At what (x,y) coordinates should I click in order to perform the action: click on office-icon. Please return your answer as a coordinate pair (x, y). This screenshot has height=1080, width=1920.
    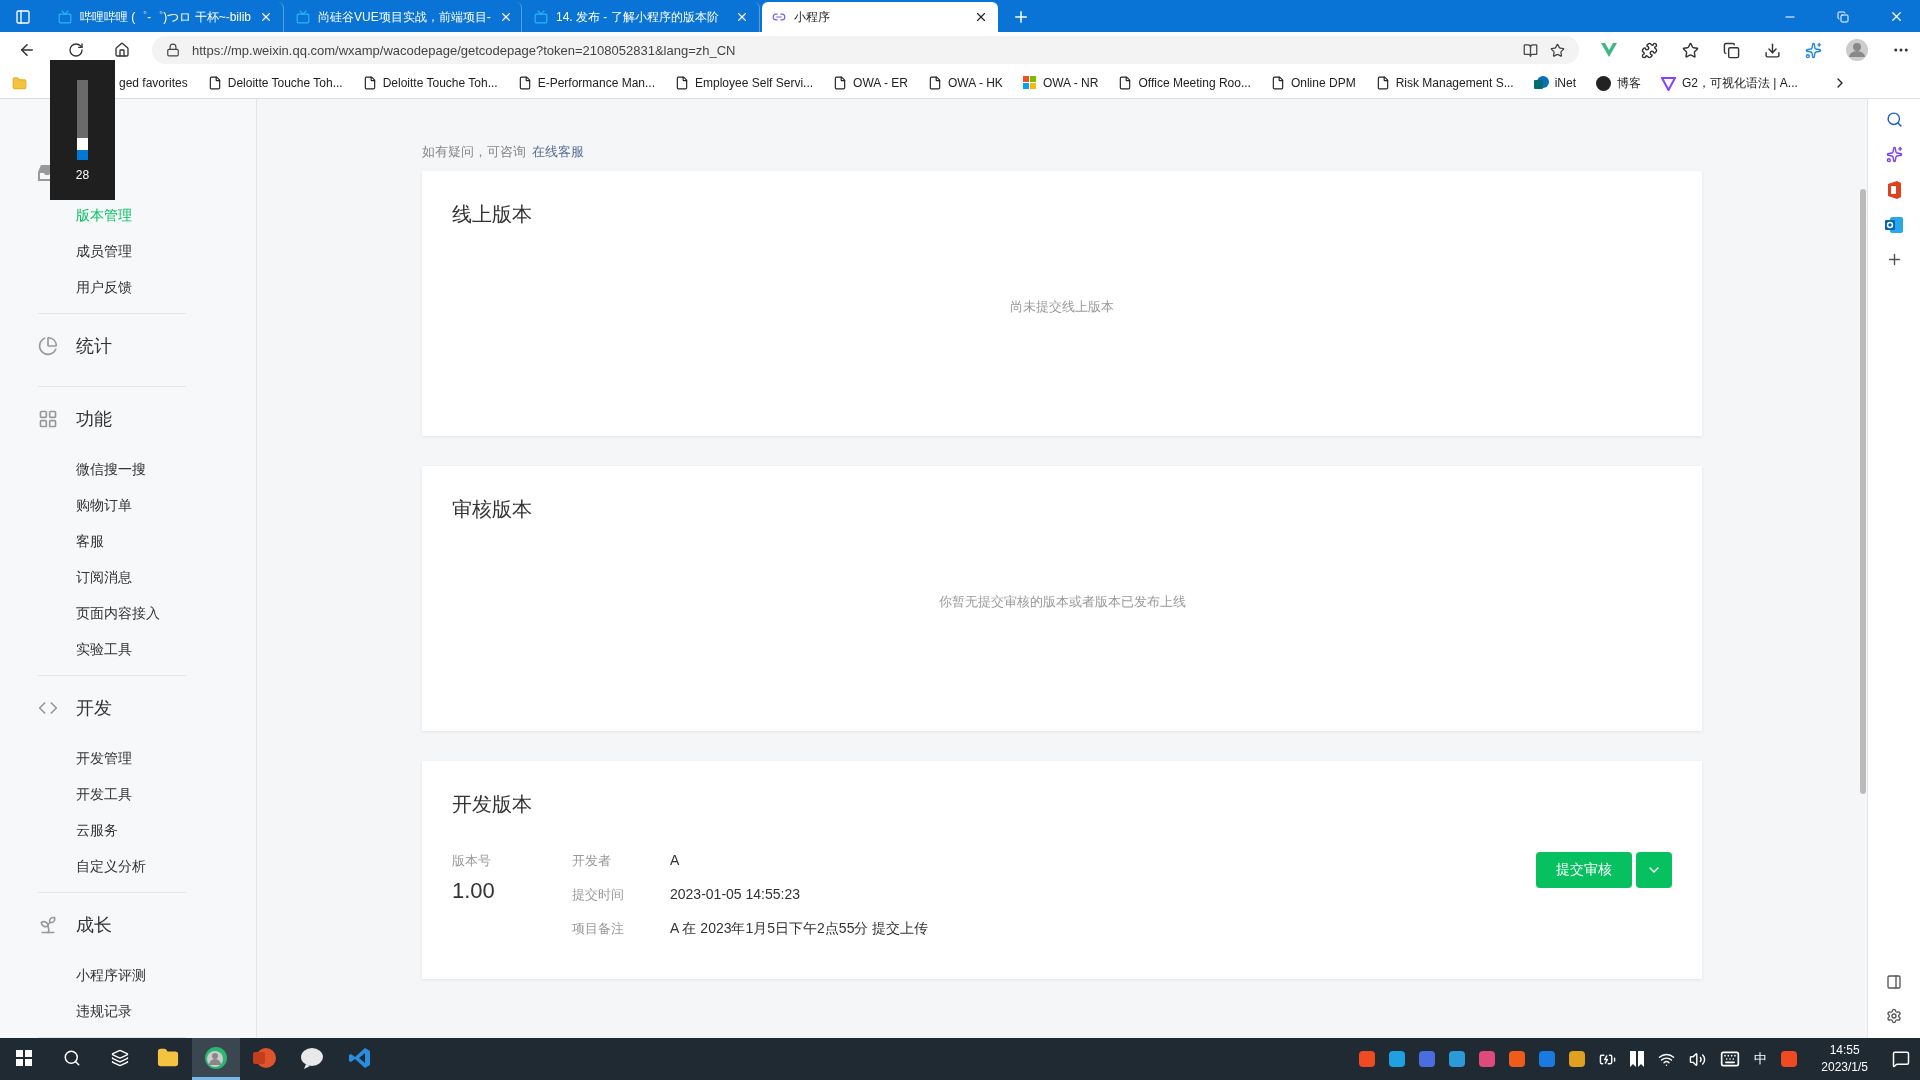
    Looking at the image, I should click on (1894, 190).